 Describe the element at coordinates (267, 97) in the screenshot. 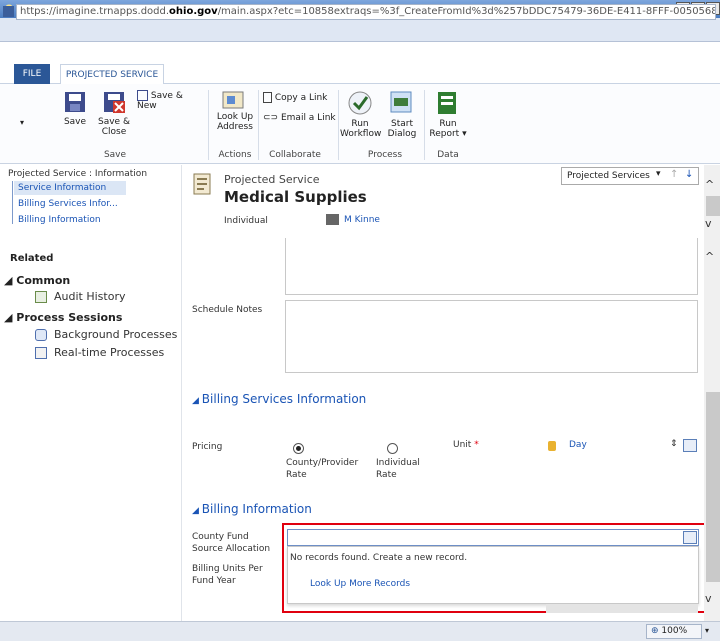

I see `copy-link-icon` at that location.